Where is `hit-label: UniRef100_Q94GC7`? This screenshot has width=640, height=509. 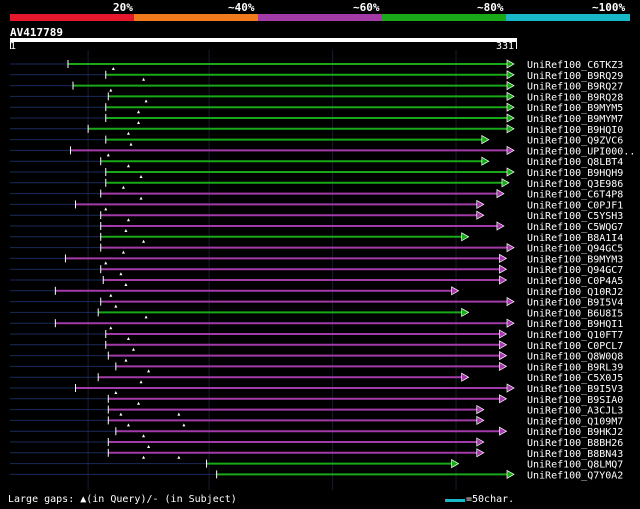
hit-label: UniRef100_Q94GC7 is located at coordinates (575, 270).